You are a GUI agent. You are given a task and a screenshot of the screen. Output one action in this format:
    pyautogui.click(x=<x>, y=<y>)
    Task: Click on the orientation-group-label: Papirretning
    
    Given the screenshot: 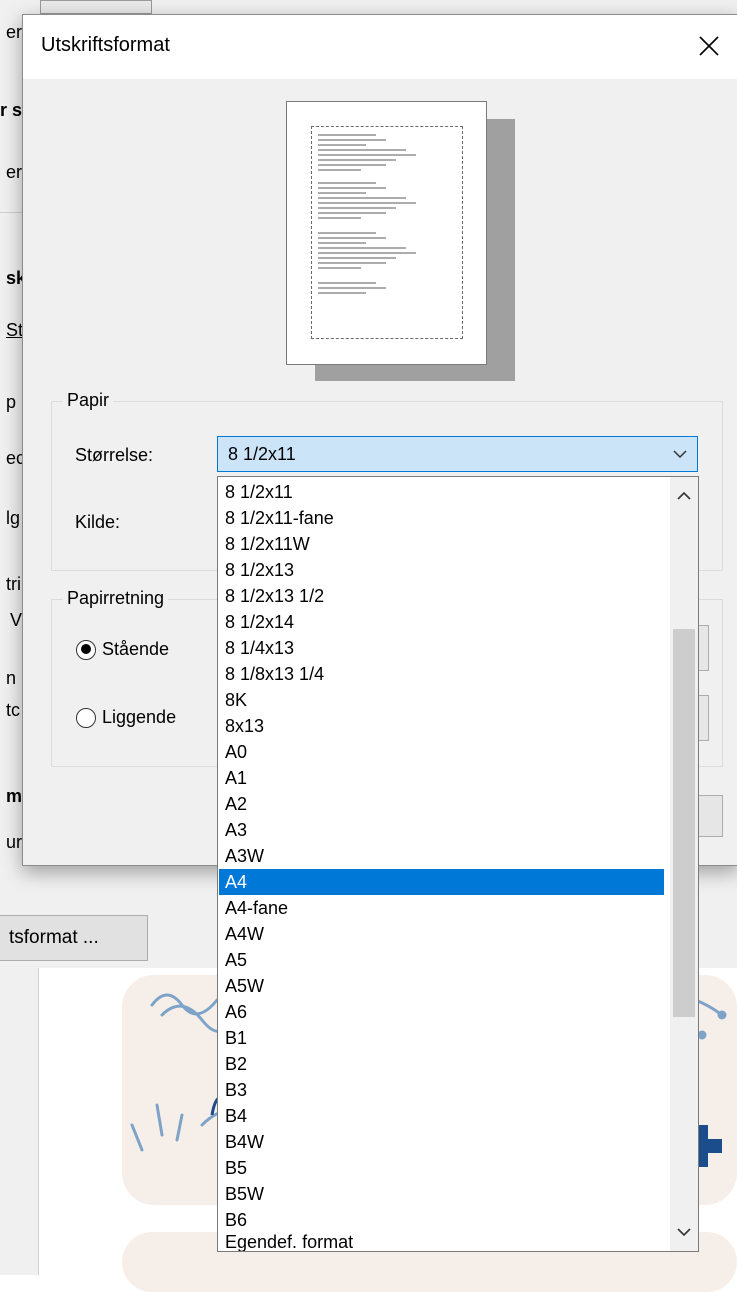 What is the action you would take?
    pyautogui.click(x=116, y=598)
    